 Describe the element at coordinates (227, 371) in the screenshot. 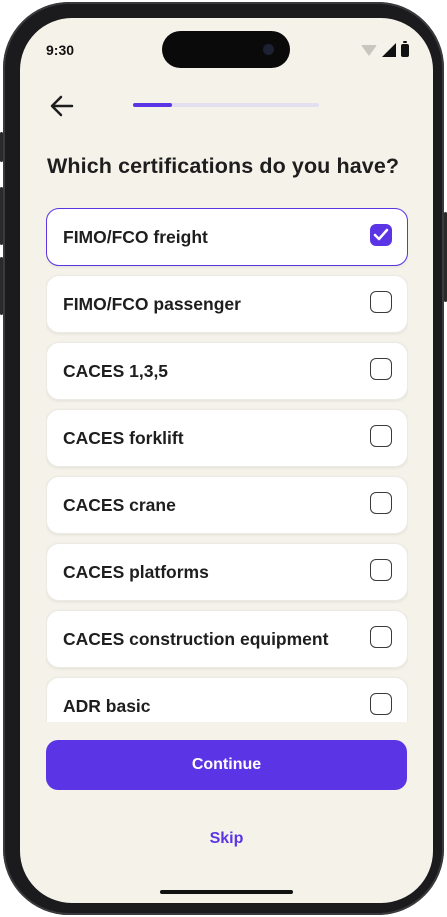

I see `certification-option: CACES 1,3,5` at that location.